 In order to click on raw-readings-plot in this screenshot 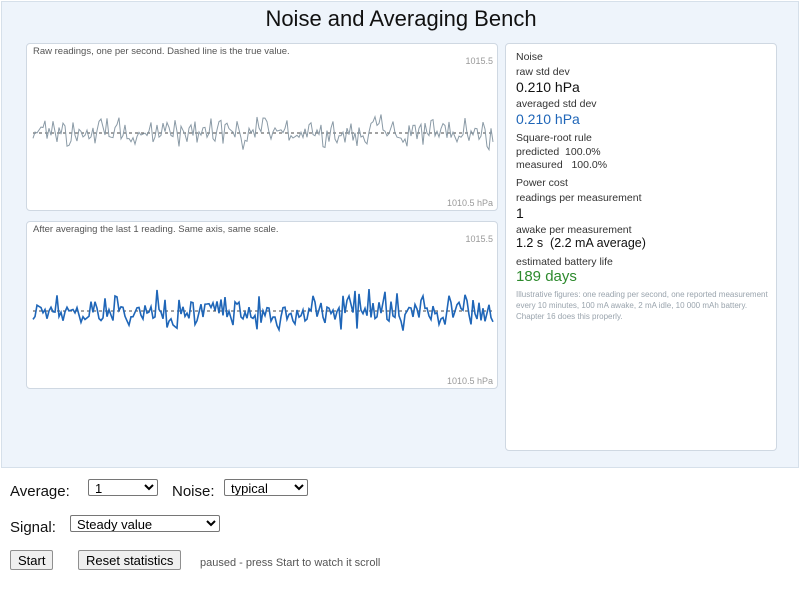, I will do `click(263, 133)`.